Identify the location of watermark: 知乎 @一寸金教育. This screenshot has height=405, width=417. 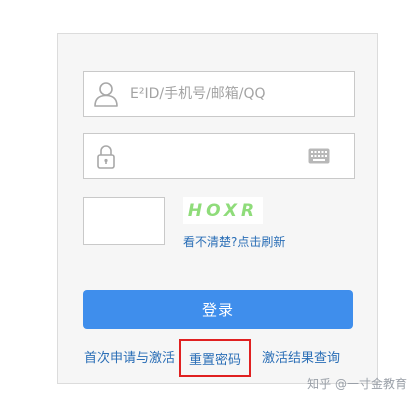
(357, 384).